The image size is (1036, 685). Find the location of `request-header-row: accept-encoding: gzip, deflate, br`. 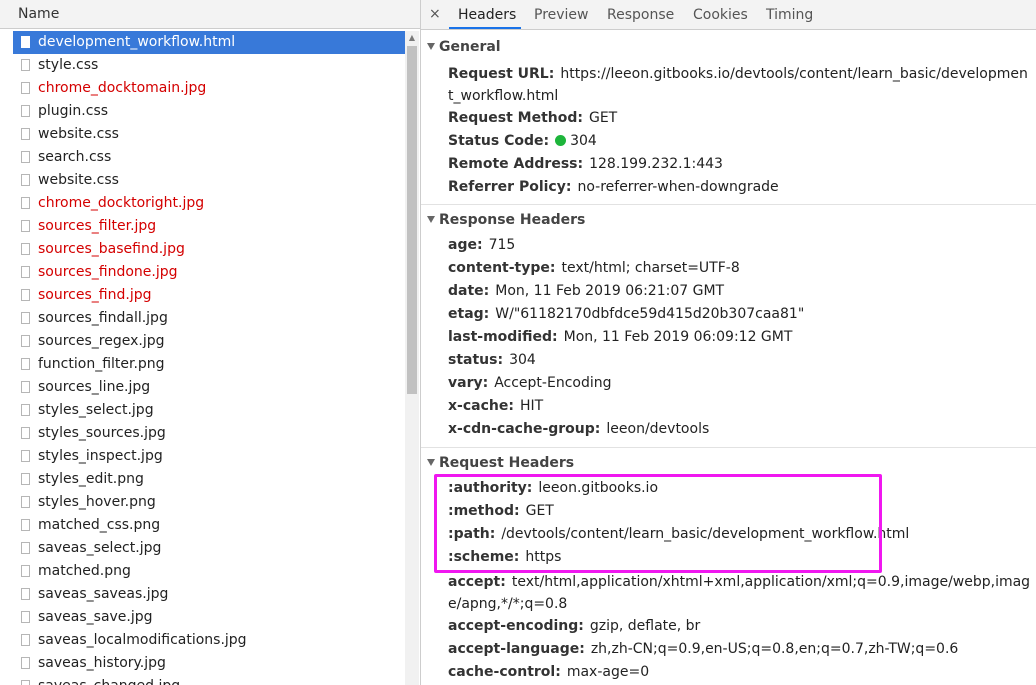

request-header-row: accept-encoding: gzip, deflate, br is located at coordinates (574, 626).